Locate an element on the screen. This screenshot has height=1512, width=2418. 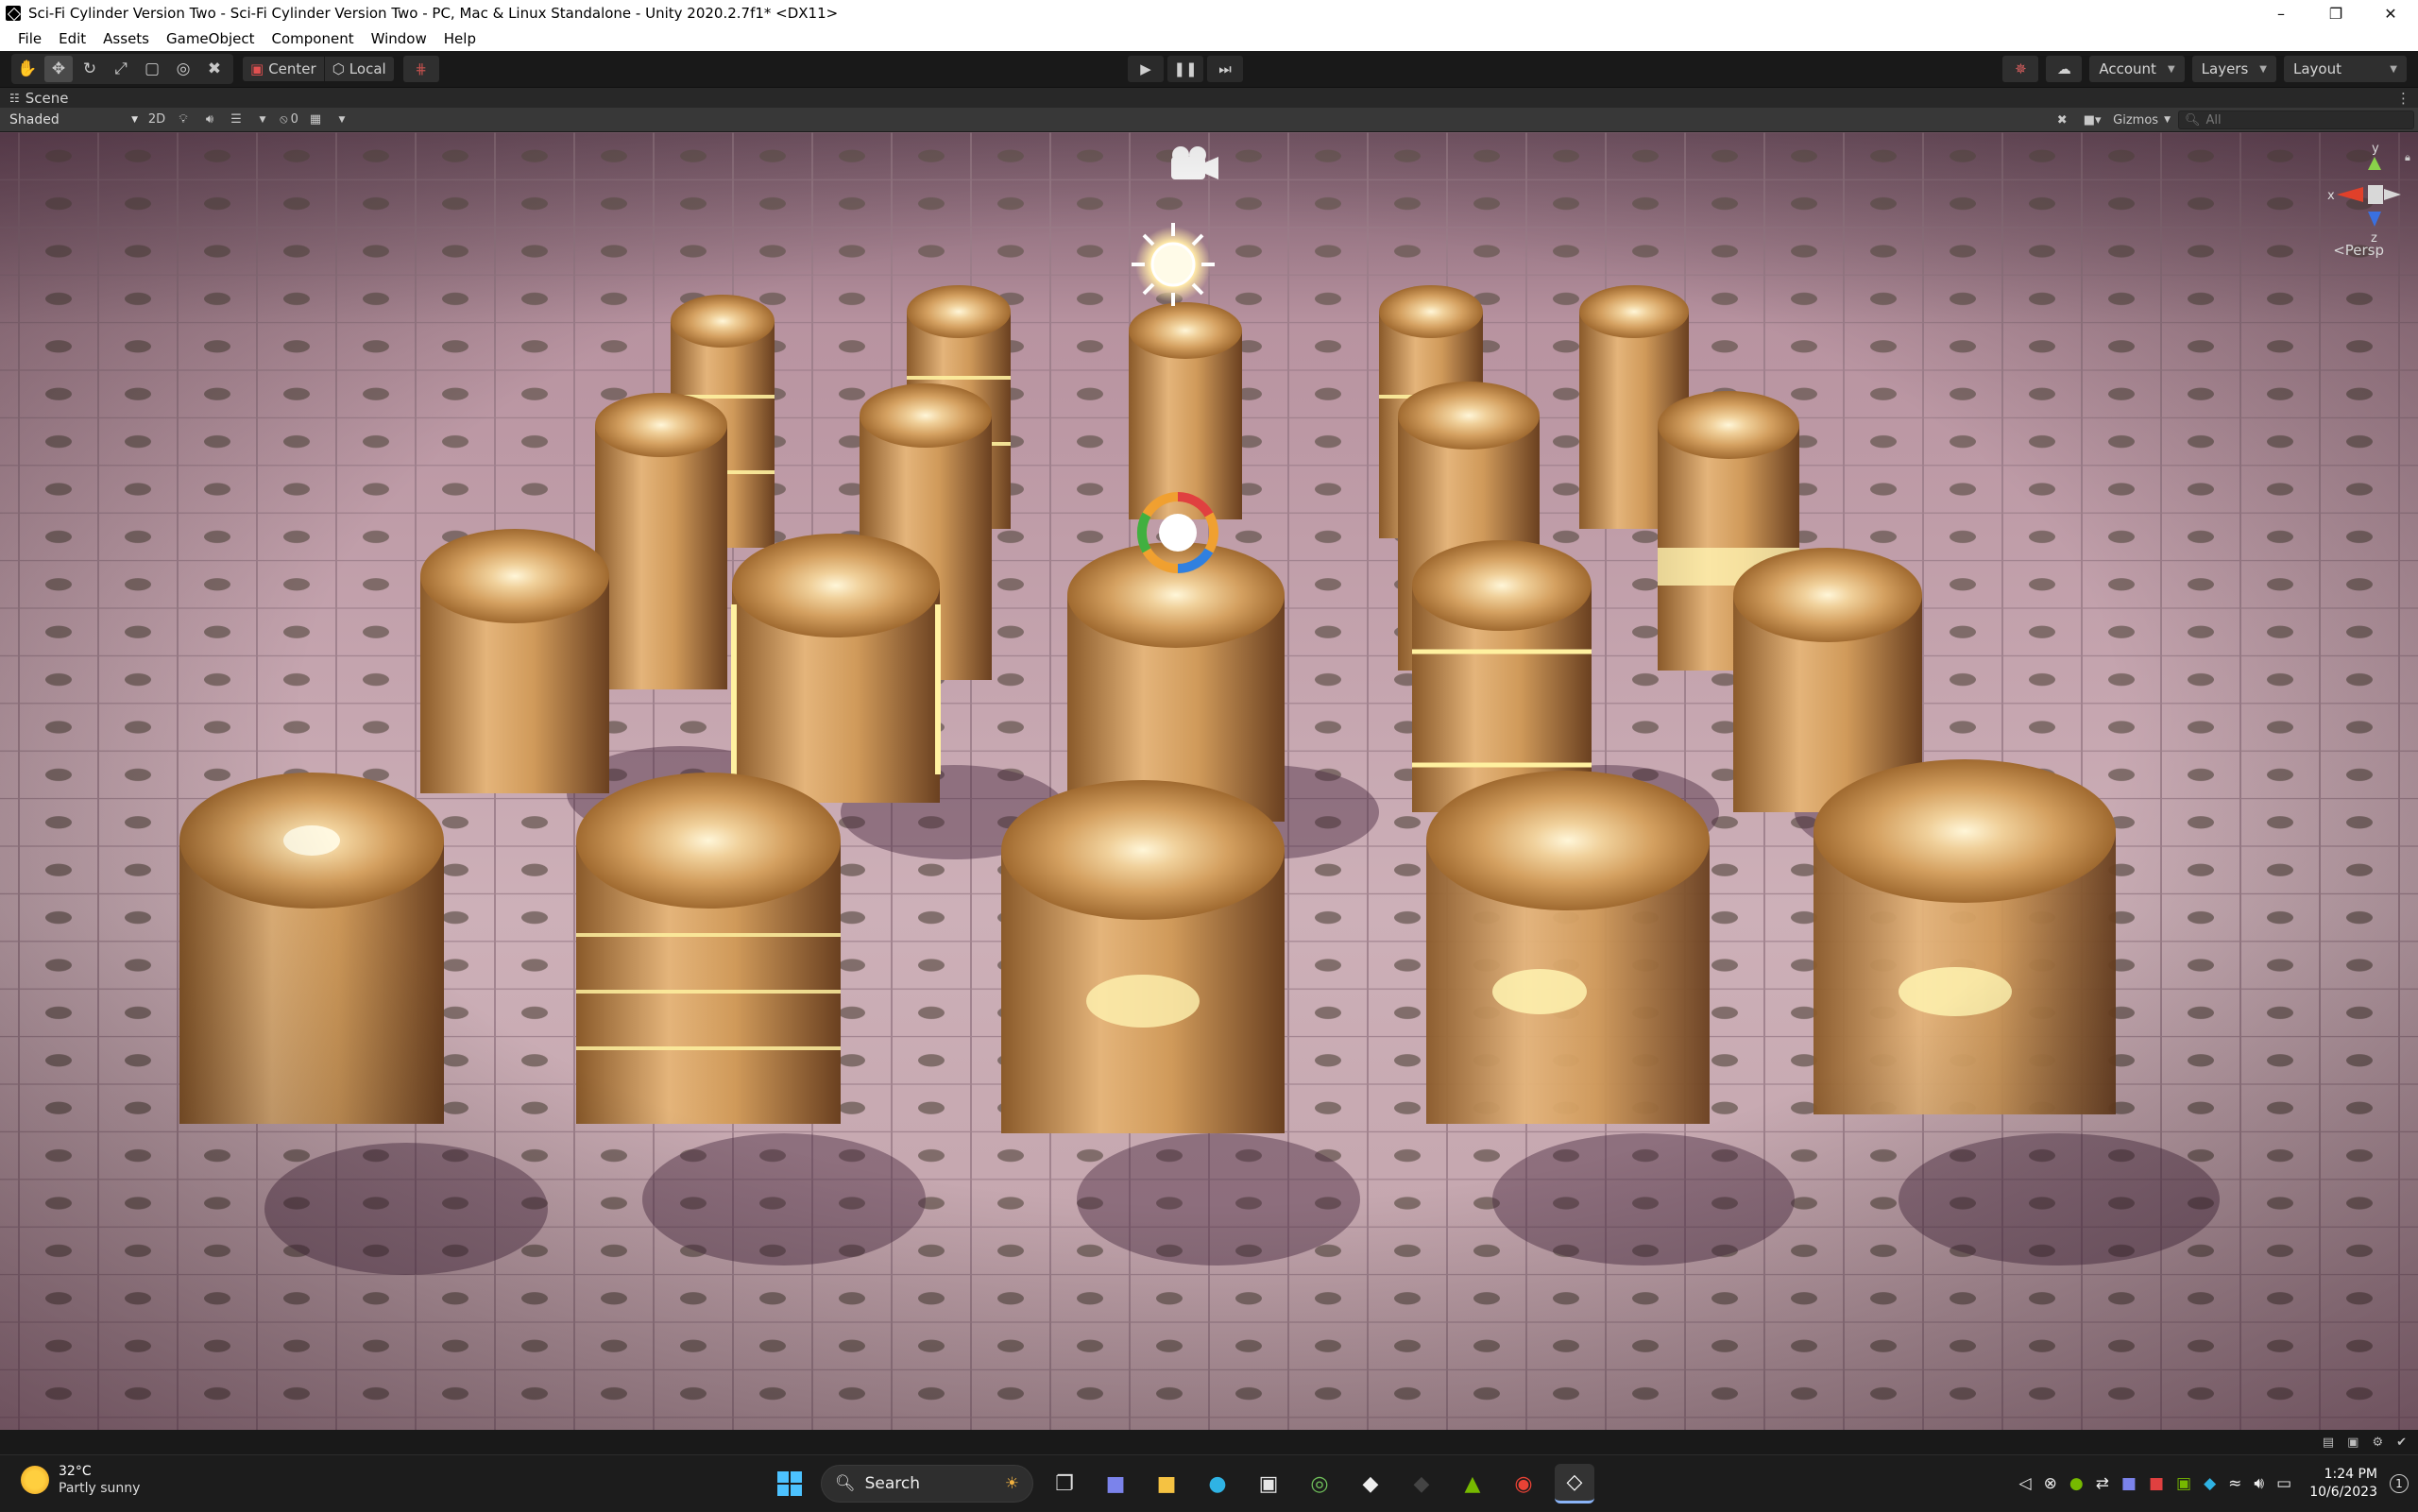
axis-y-label: y is located at coordinates (2375, 149).